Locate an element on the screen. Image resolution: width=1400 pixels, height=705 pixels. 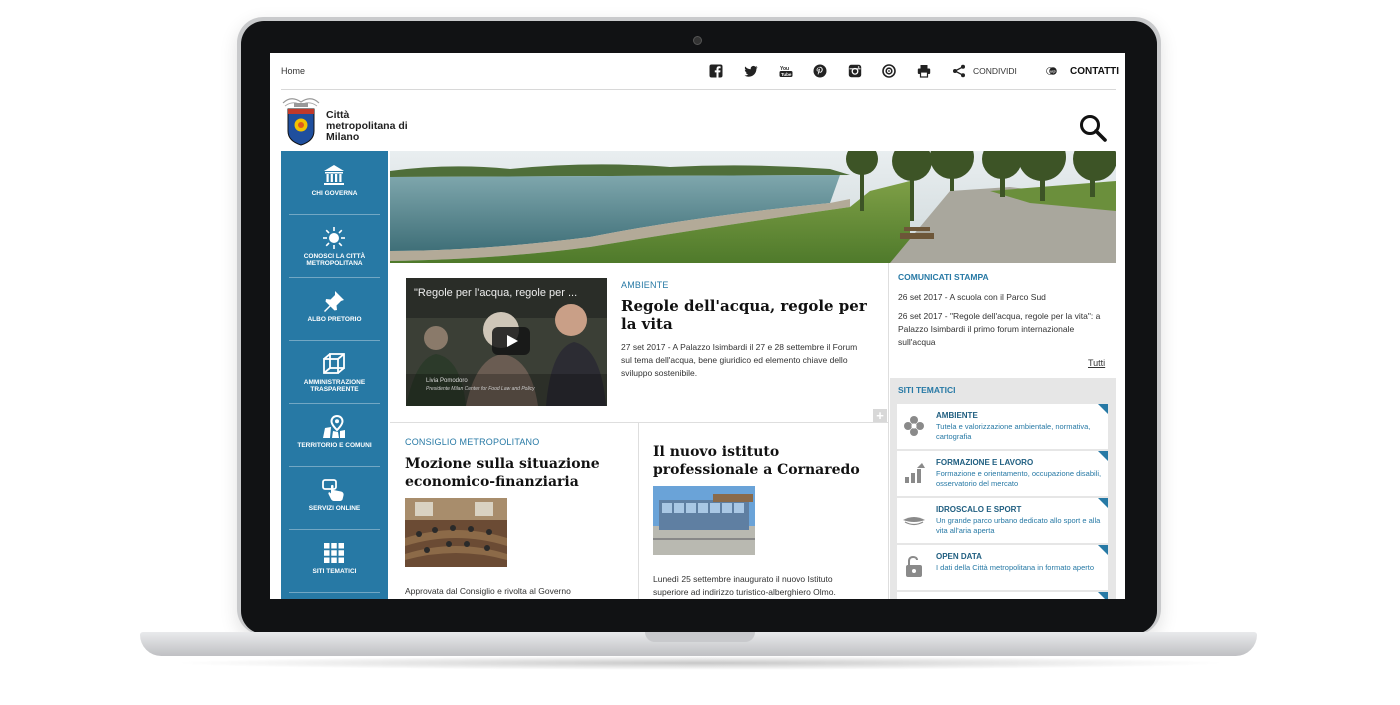
nav-label: SERVIZI ONLINE is located at coordinates (334, 508).